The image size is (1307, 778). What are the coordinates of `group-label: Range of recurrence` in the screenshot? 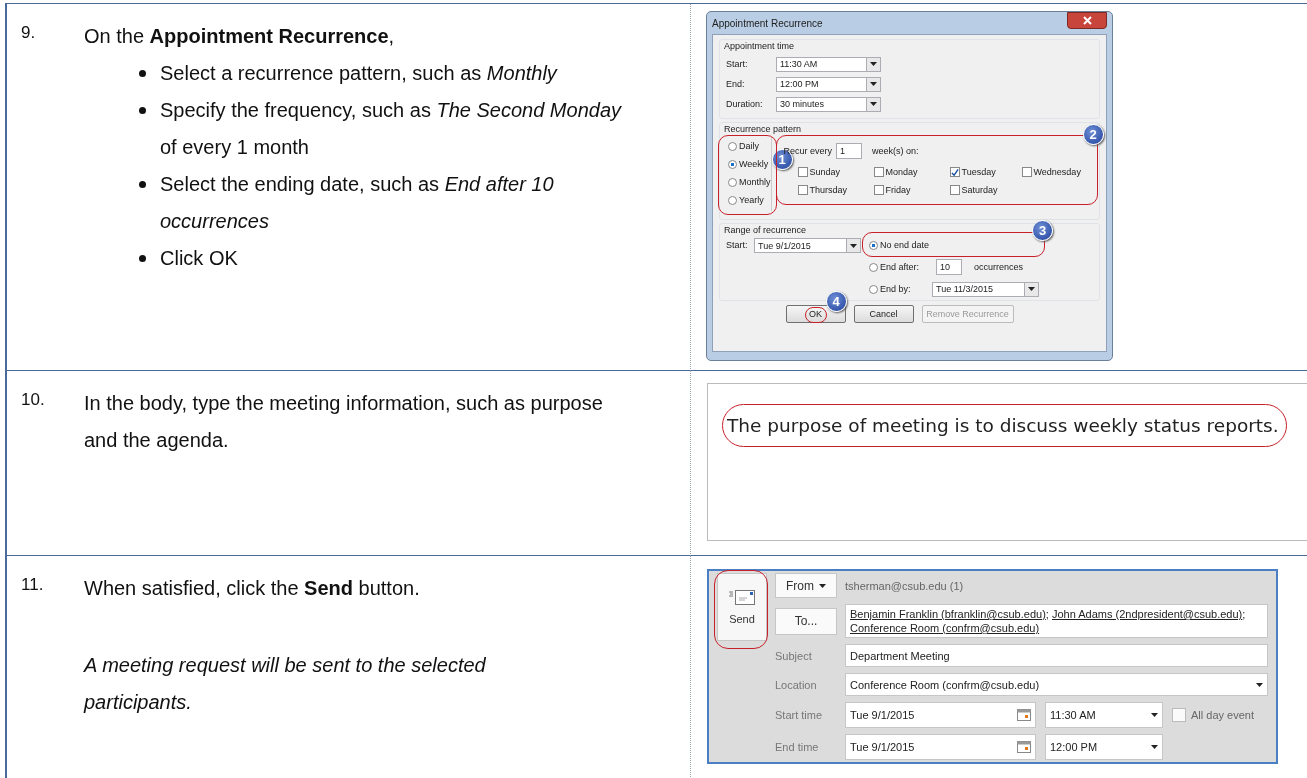 It's located at (765, 230).